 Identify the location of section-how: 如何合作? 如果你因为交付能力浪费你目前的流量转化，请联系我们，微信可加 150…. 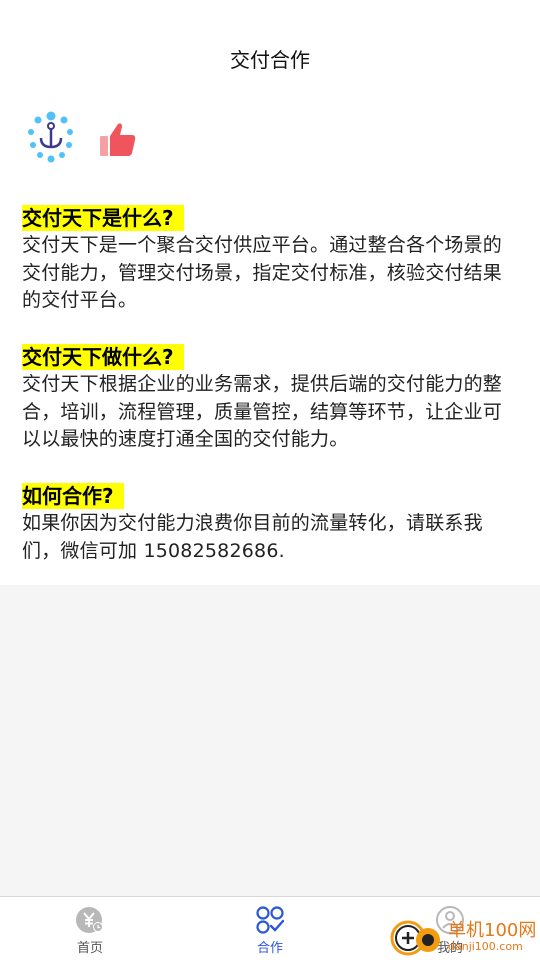
(270, 524).